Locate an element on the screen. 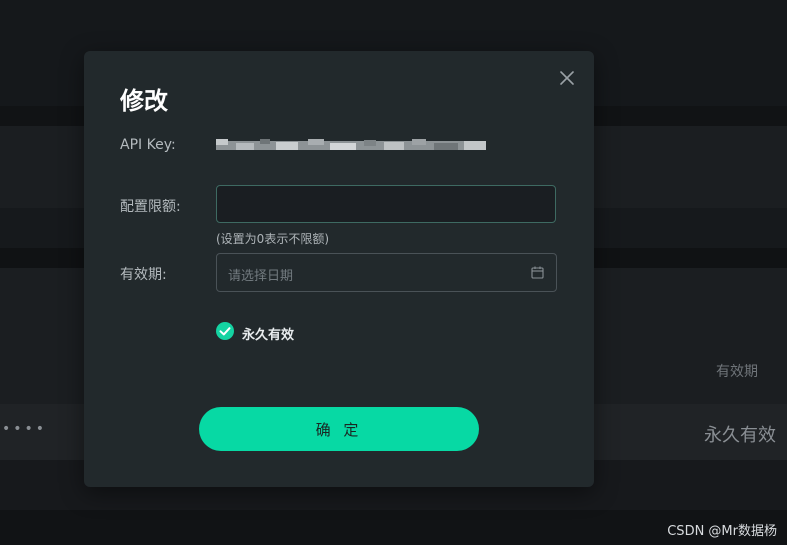 The width and height of the screenshot is (787, 545). background-expiry-column-header: 有效期 is located at coordinates (737, 372).